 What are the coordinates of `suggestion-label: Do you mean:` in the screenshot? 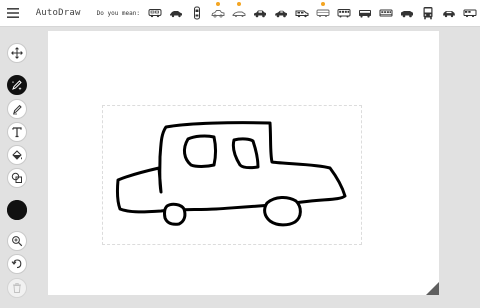 It's located at (118, 13).